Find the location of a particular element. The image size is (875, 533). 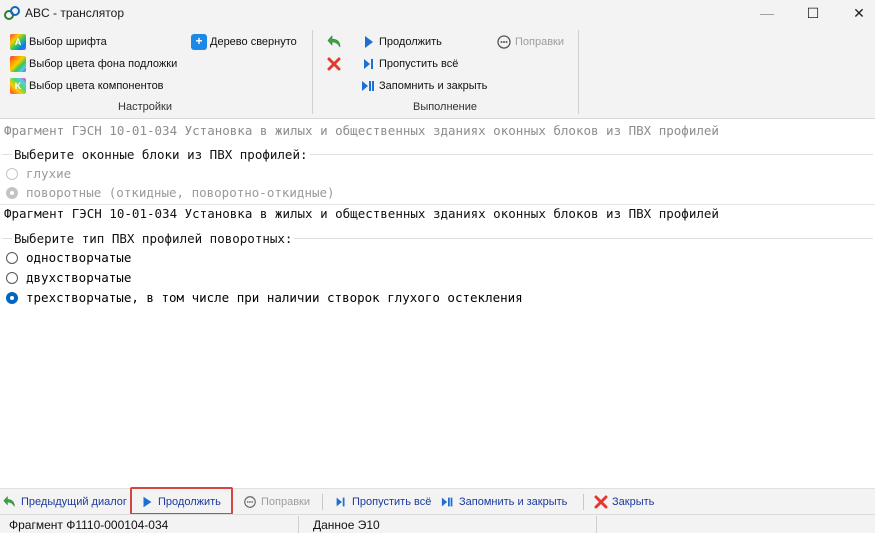

ribbon-continue-label: Продолжить is located at coordinates (410, 42).